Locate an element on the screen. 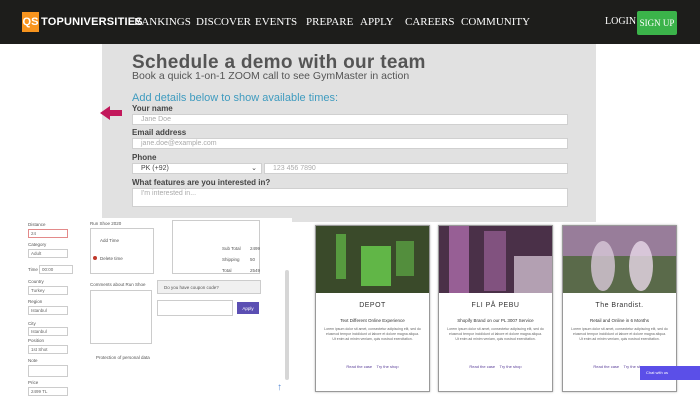  field-input: Turkey is located at coordinates (48, 290).